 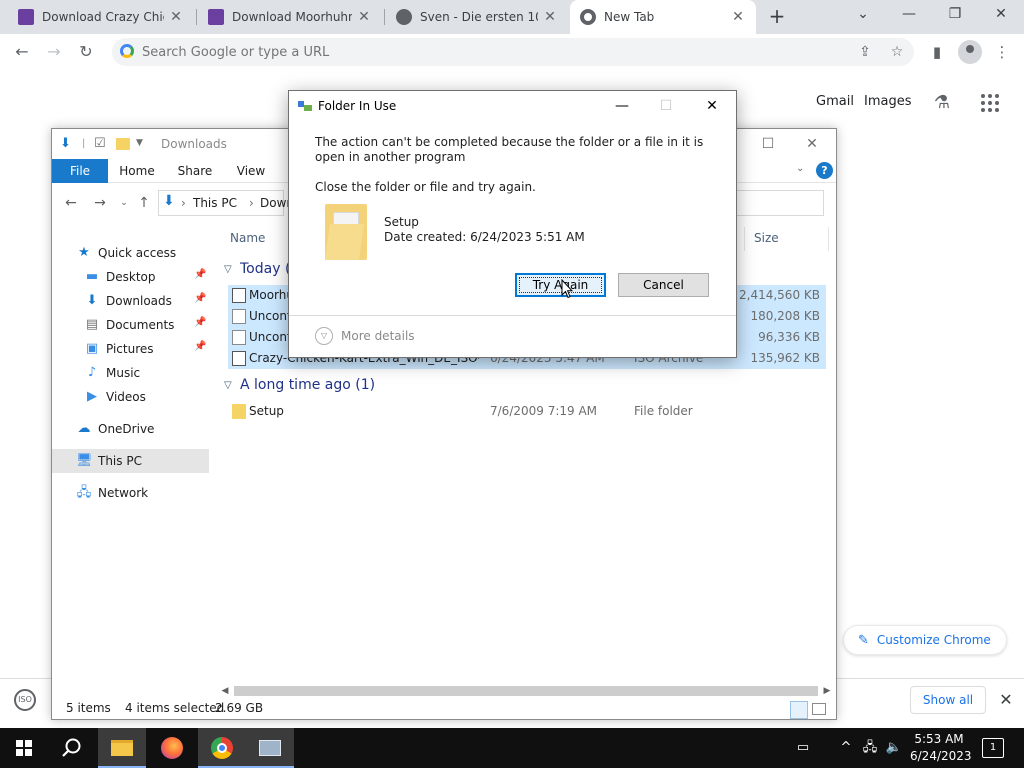 What do you see at coordinates (140, 325) in the screenshot?
I see `nav-label: Documents` at bounding box center [140, 325].